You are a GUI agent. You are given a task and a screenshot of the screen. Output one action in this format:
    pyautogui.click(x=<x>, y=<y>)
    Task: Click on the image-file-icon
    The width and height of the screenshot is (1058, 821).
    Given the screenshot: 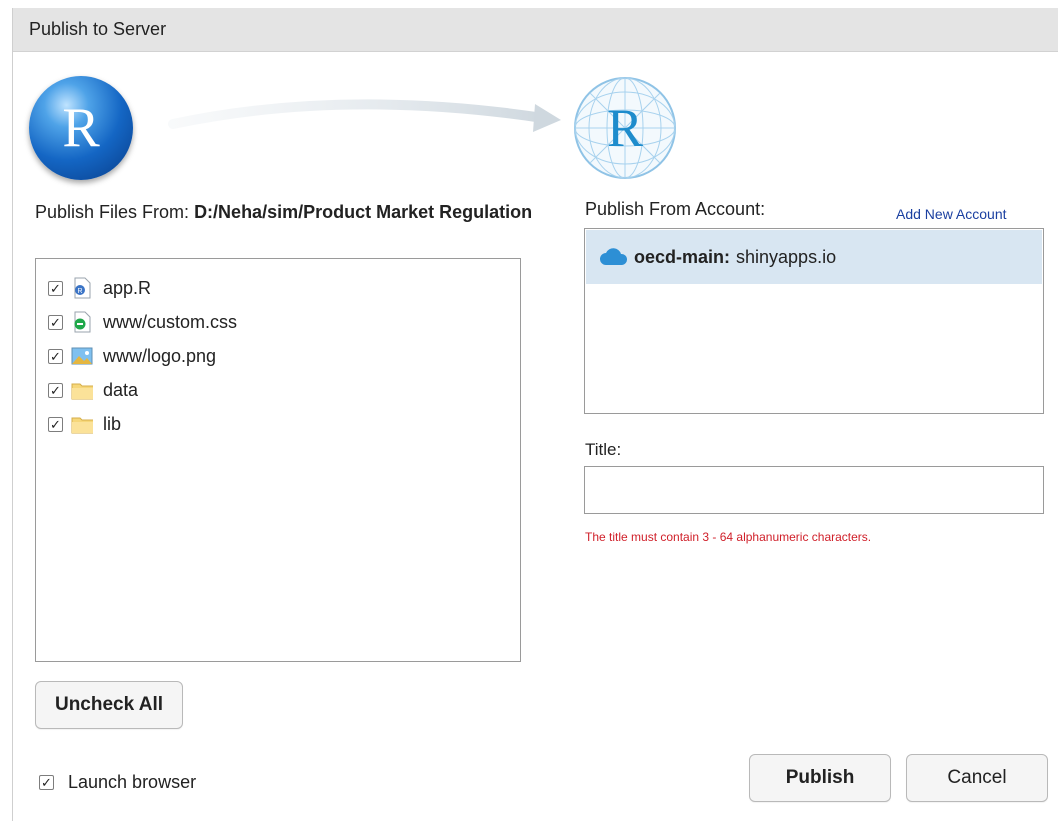 What is the action you would take?
    pyautogui.click(x=82, y=356)
    